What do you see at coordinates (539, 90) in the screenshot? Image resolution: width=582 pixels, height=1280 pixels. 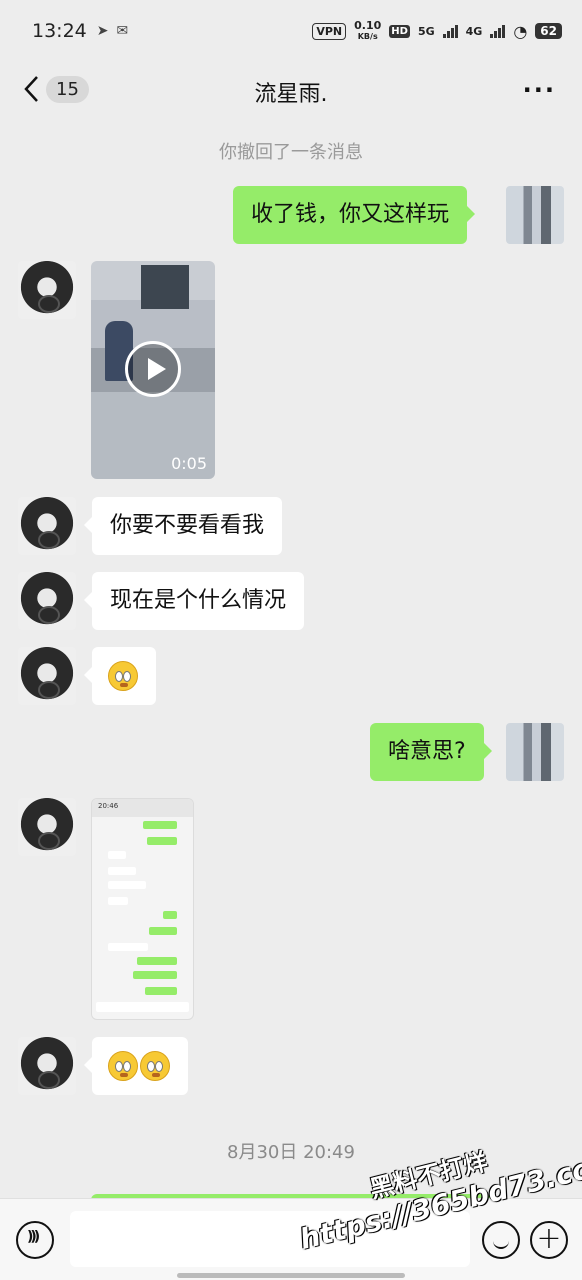 I see `more-options-icon: ···` at bounding box center [539, 90].